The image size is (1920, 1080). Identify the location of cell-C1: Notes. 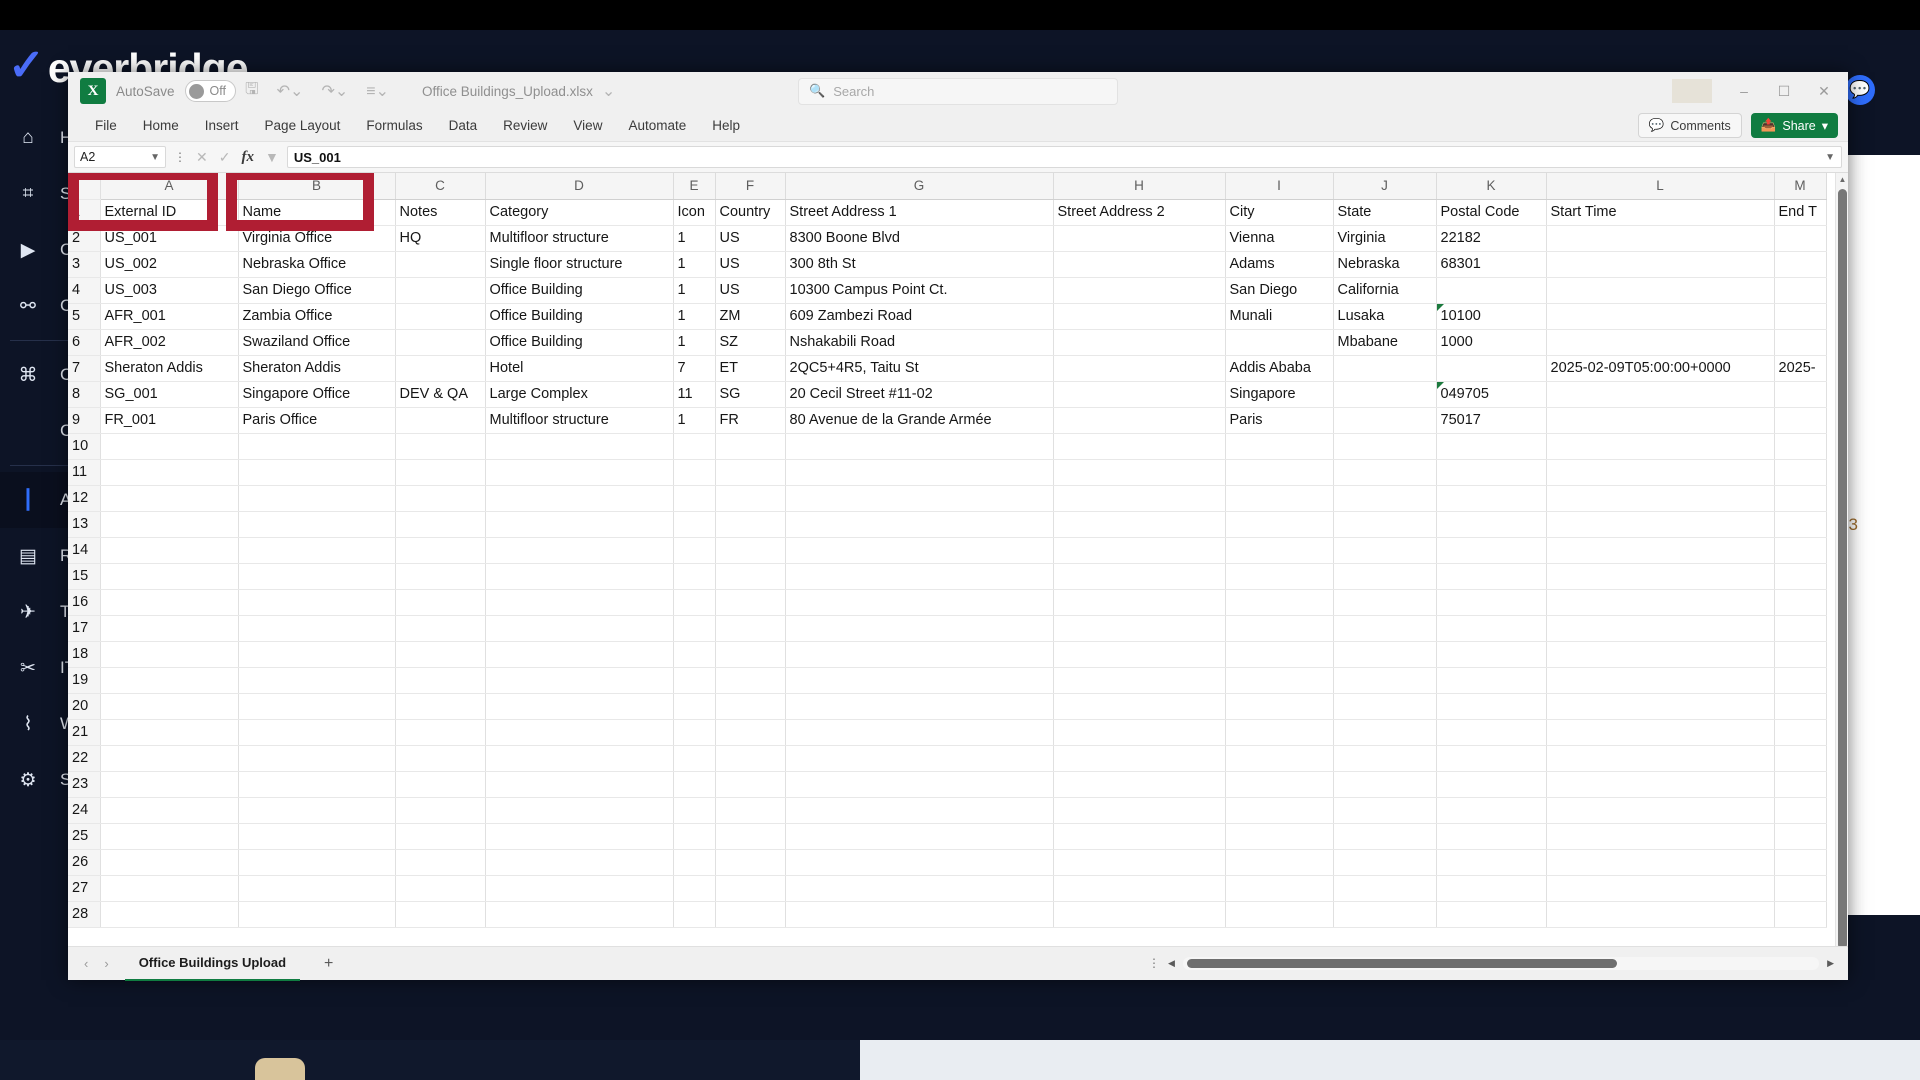
(440, 212).